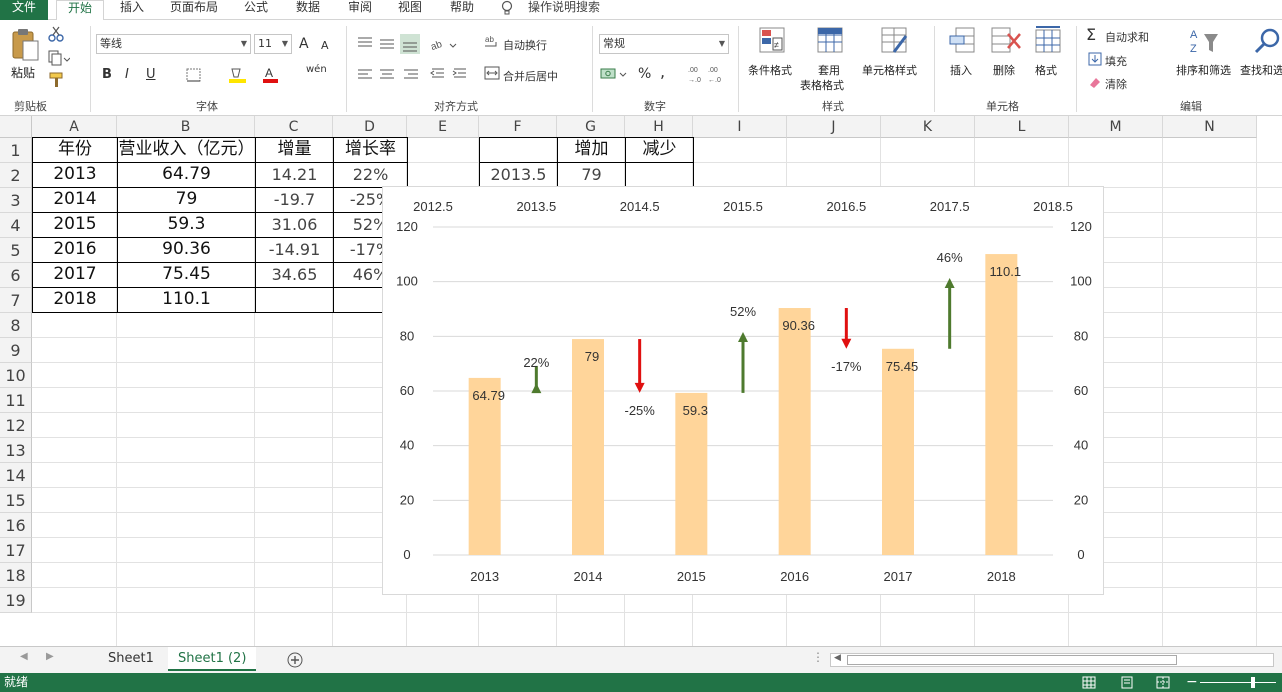 The image size is (1282, 692). Describe the element at coordinates (194, 10) in the screenshot. I see `tab-page-layout: 页面布局` at that location.